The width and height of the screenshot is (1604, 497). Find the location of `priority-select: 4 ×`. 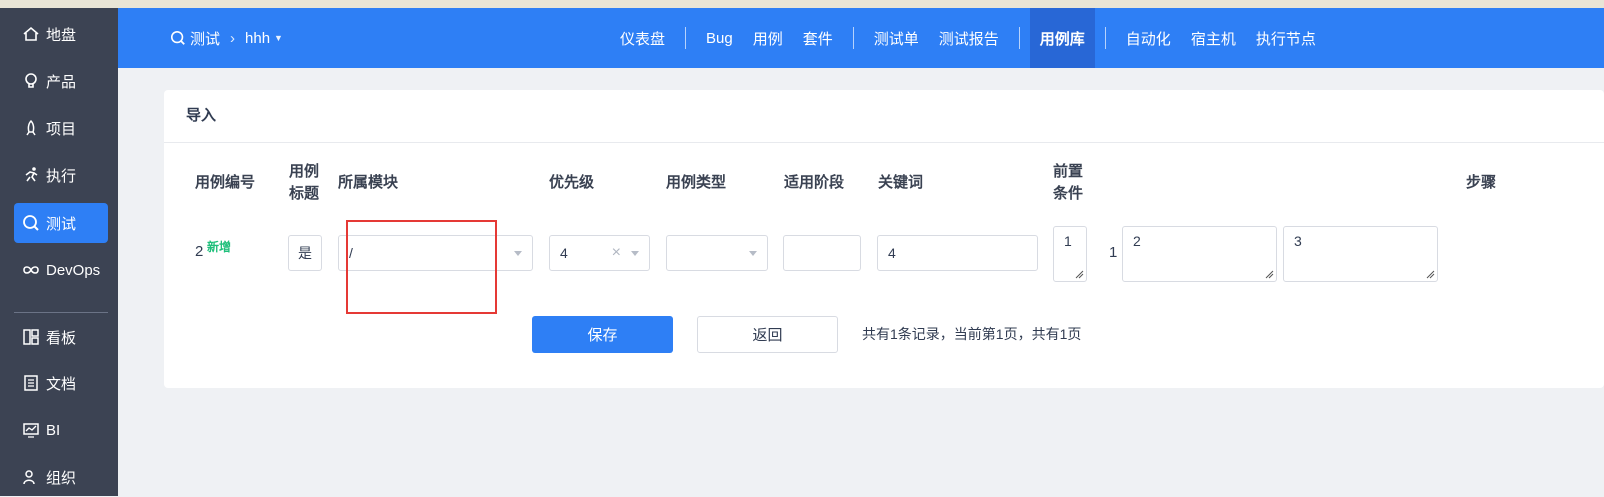

priority-select: 4 × is located at coordinates (599, 253).